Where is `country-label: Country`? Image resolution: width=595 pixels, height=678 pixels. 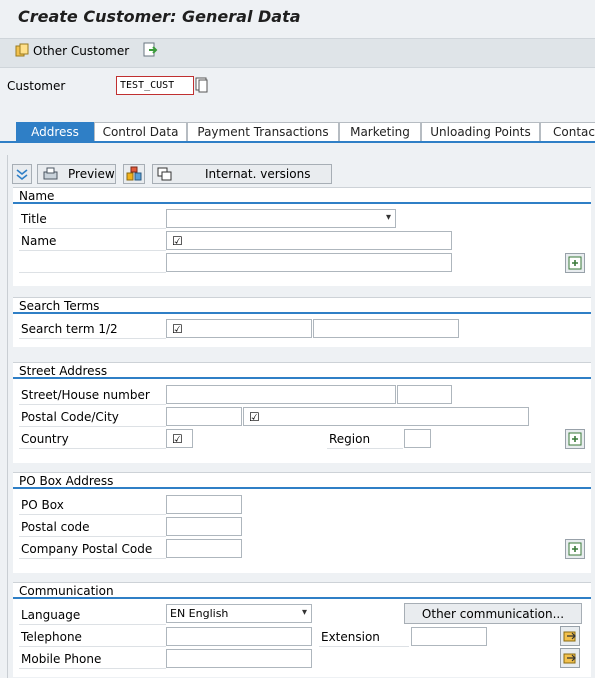
country-label: Country is located at coordinates (92, 439).